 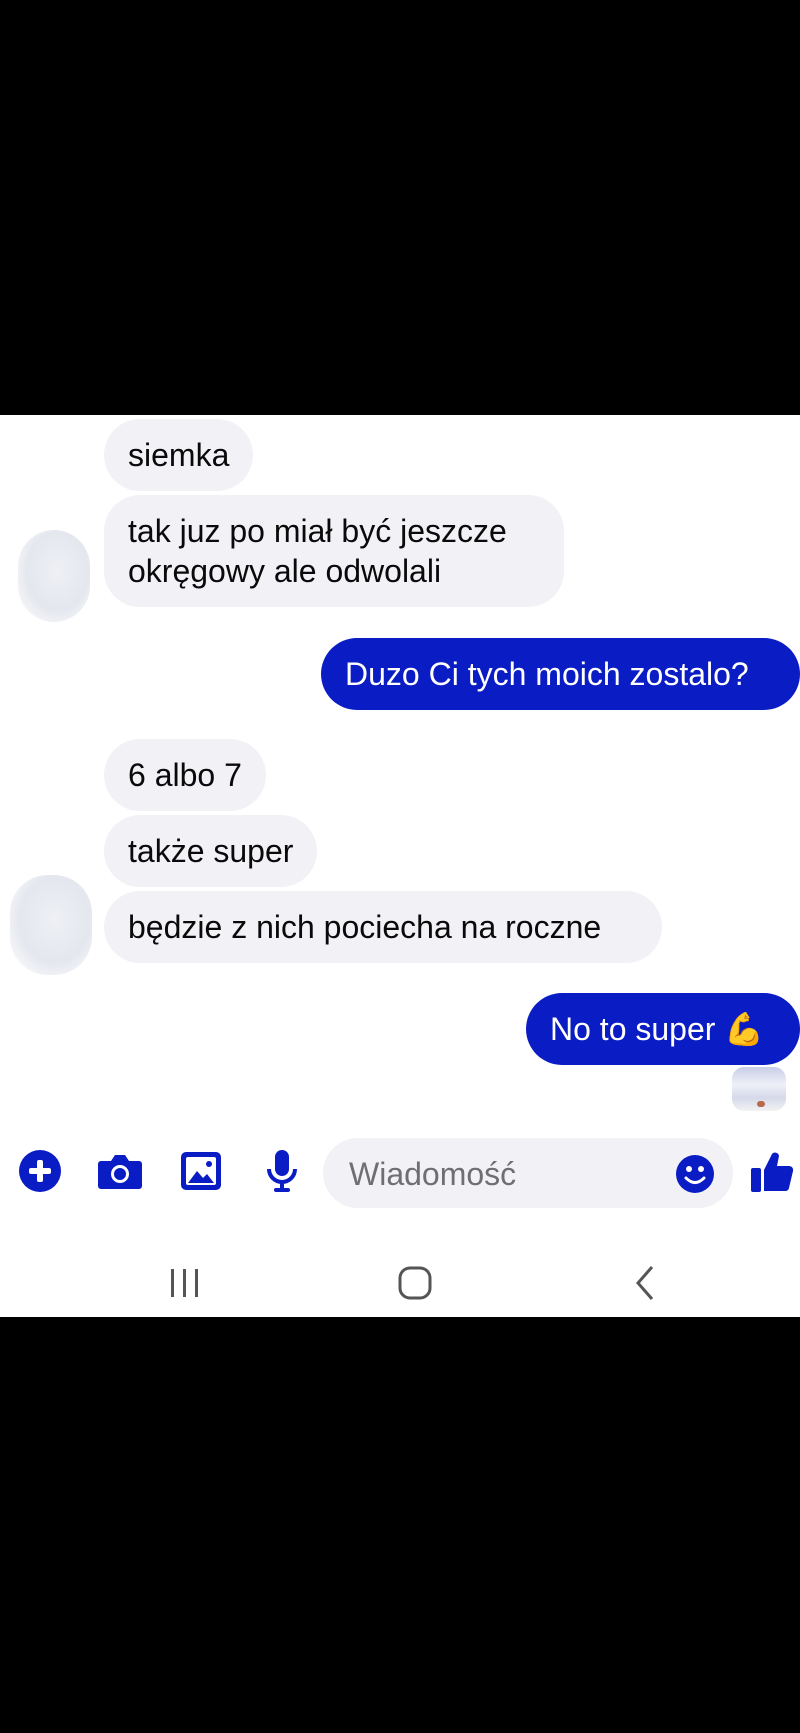 I want to click on message-incoming: 6 albo 7, so click(x=185, y=775).